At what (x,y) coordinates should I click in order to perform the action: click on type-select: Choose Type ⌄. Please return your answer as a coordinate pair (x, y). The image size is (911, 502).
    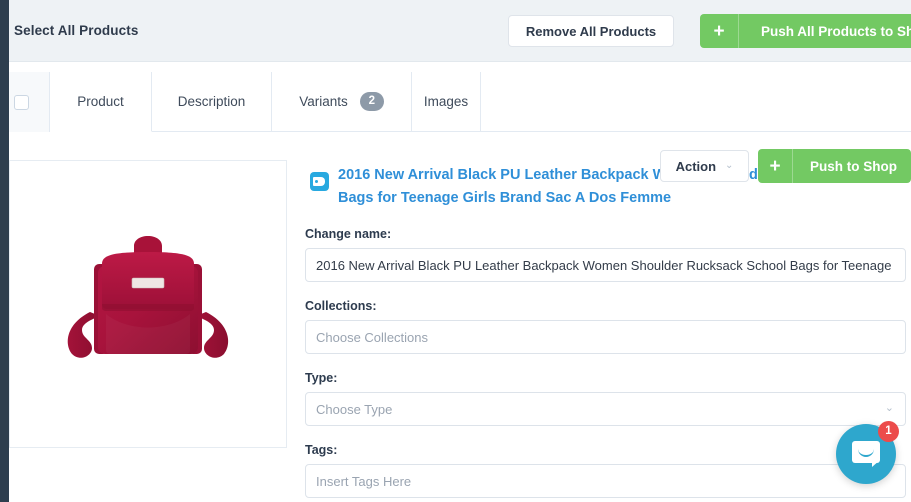
    Looking at the image, I should click on (605, 409).